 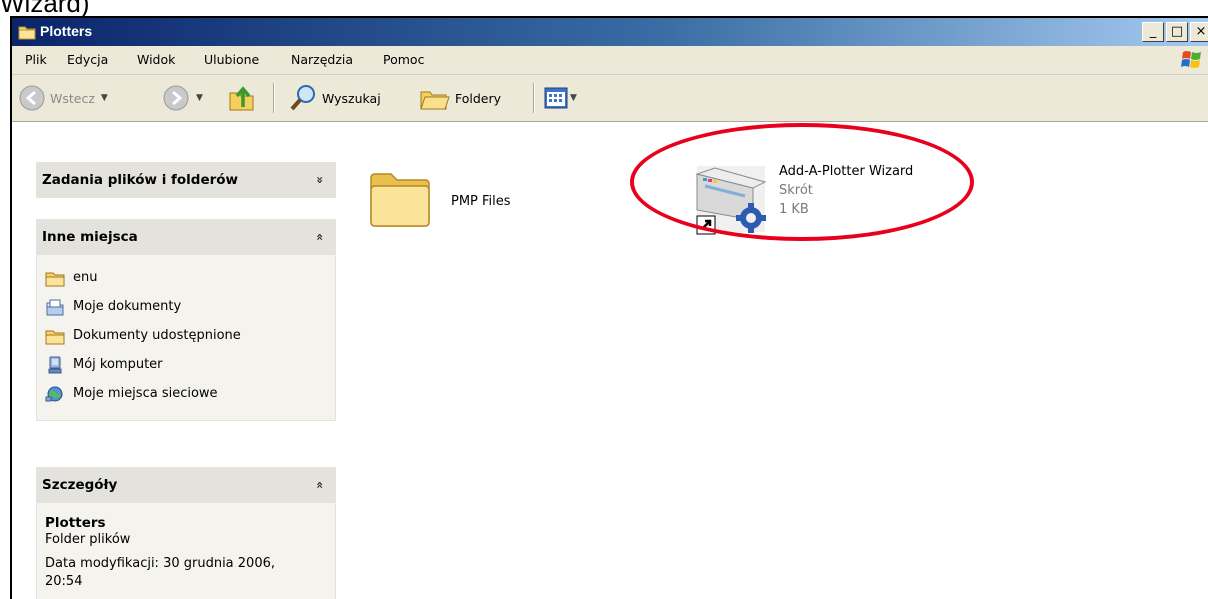 I want to click on expand-chevron-icon: », so click(x=320, y=180).